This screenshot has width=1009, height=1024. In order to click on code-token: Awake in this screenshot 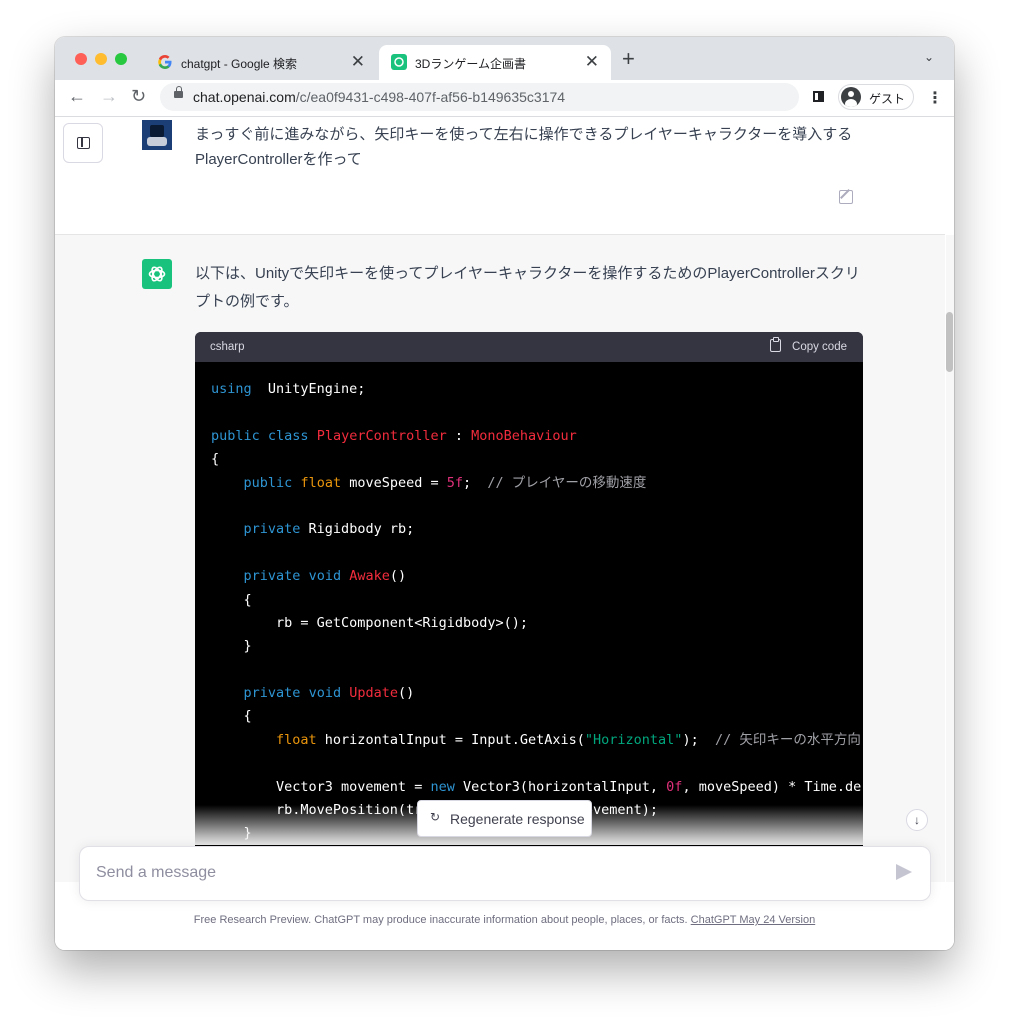, I will do `click(369, 576)`.